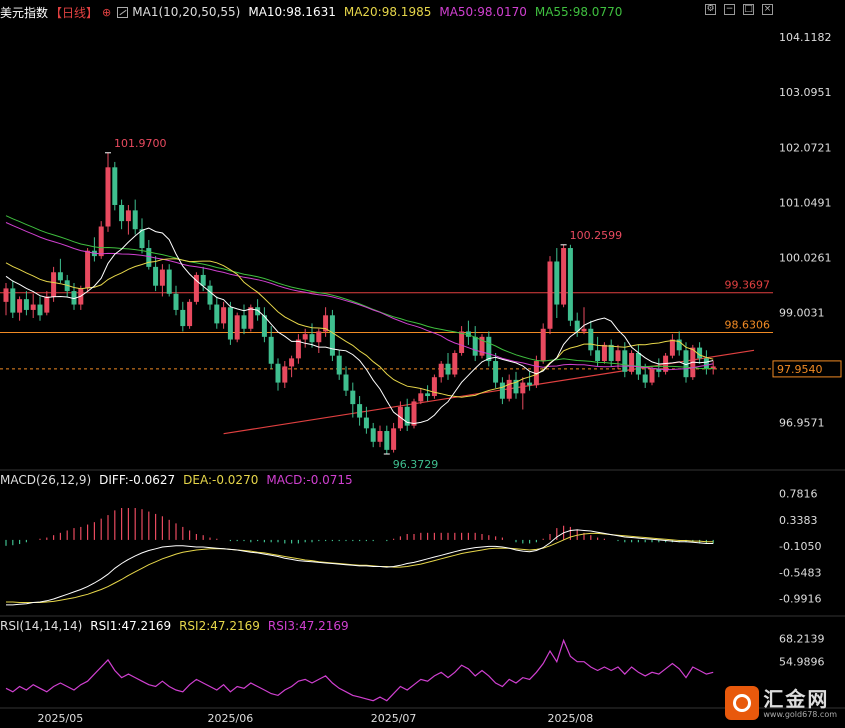 Image resolution: width=845 pixels, height=728 pixels. Describe the element at coordinates (123, 12) in the screenshot. I see `ma-chart-icon` at that location.